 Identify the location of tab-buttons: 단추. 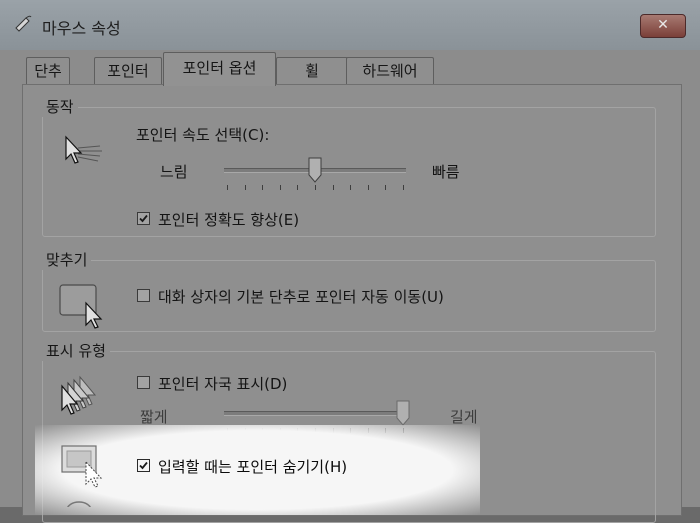
(48, 70).